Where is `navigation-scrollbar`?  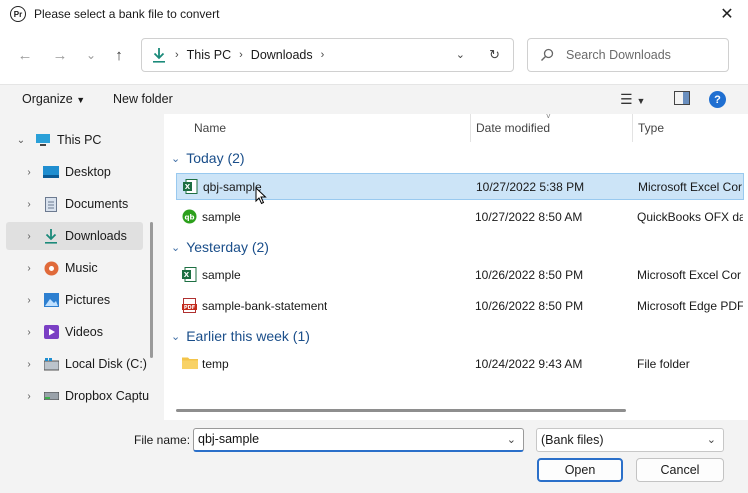 navigation-scrollbar is located at coordinates (151, 290).